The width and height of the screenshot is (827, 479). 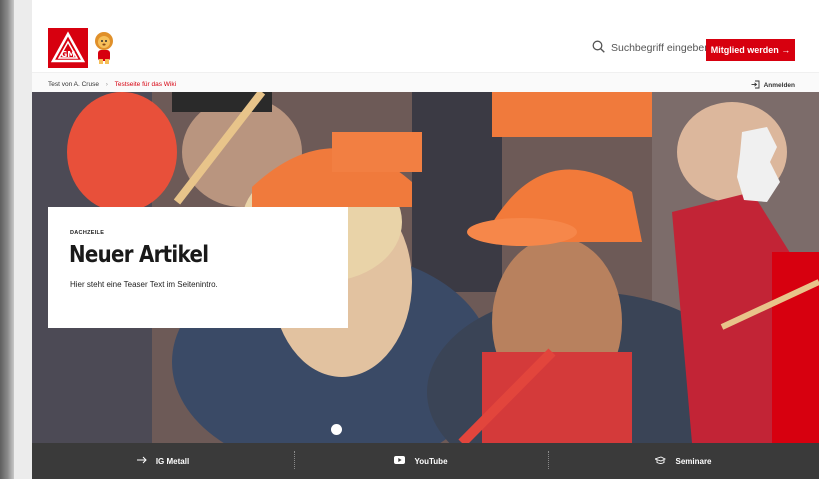 What do you see at coordinates (750, 50) in the screenshot?
I see `become-member-button: Mitglied werden →` at bounding box center [750, 50].